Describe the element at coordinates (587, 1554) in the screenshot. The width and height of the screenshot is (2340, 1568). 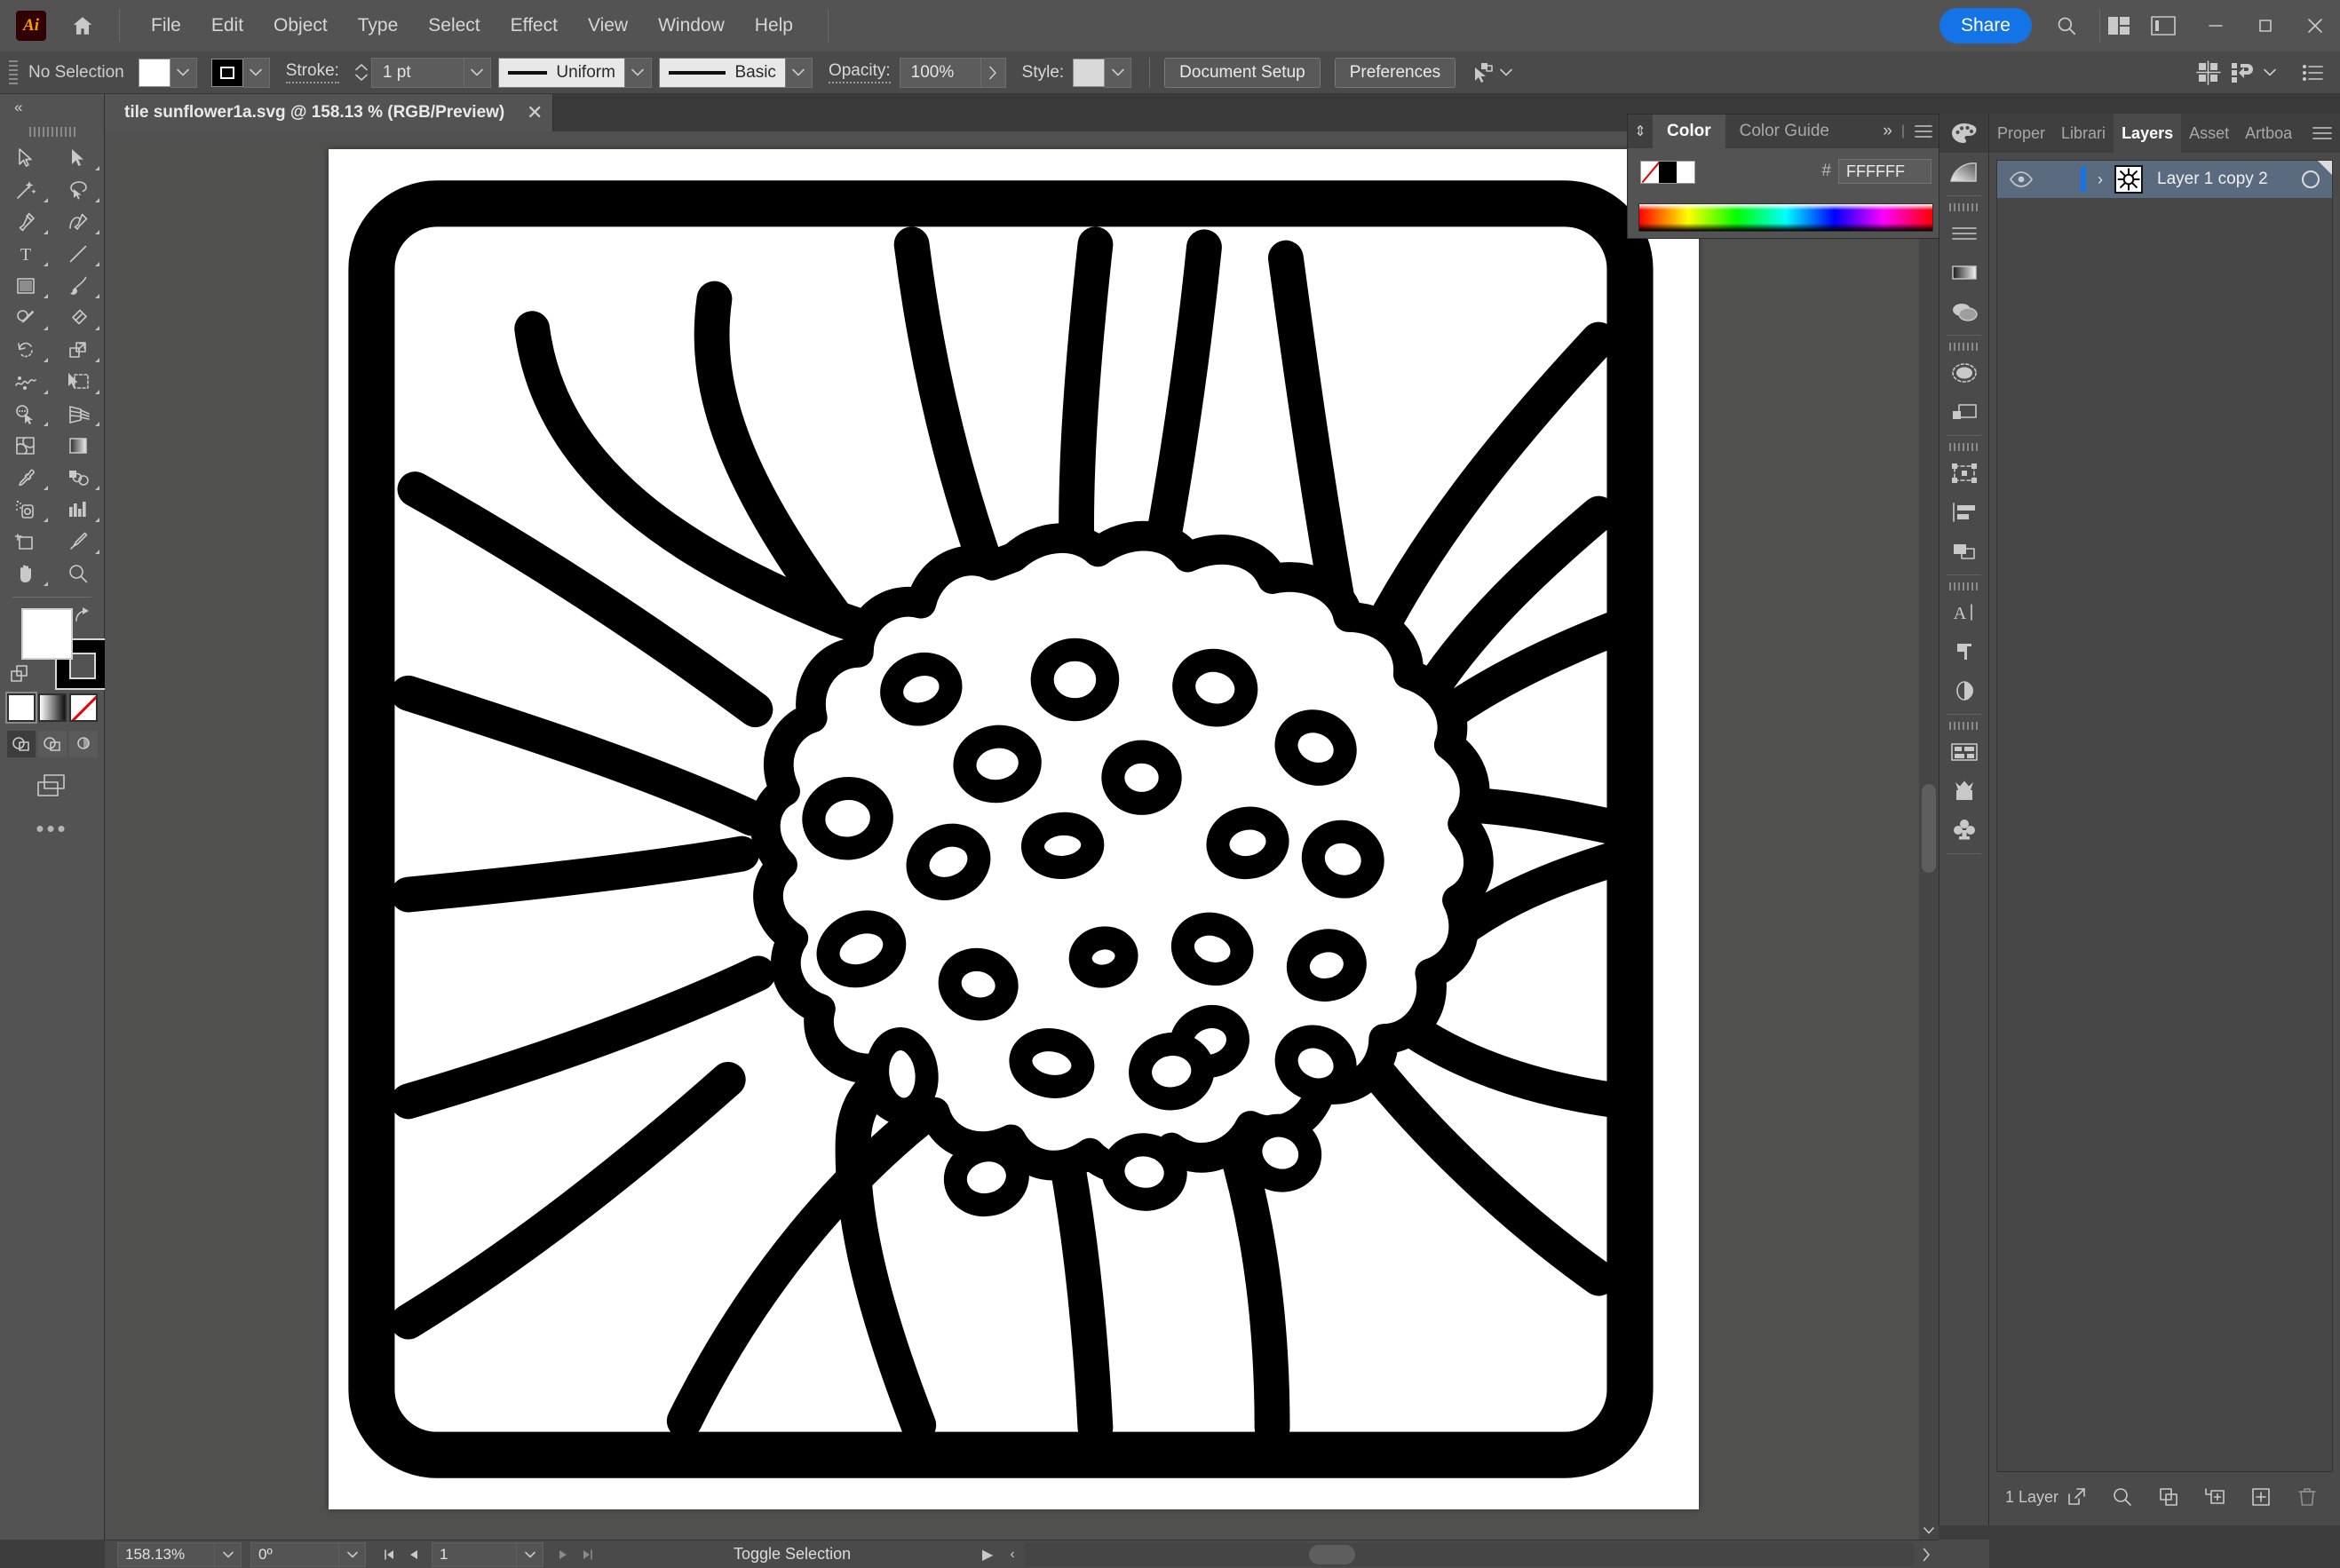
I see `last-artboard-icon` at that location.